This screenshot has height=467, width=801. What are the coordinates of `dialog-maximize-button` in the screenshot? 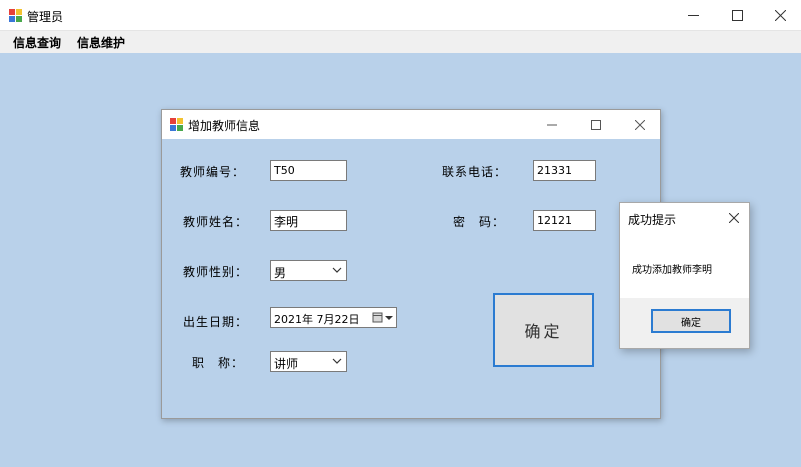 It's located at (596, 124).